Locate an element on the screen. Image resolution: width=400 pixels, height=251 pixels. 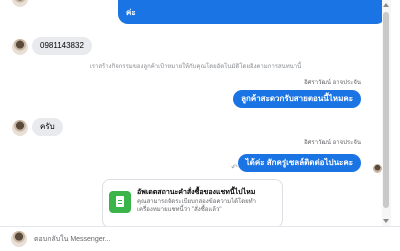
scroll-down-arrow is located at coordinates (386, 221).